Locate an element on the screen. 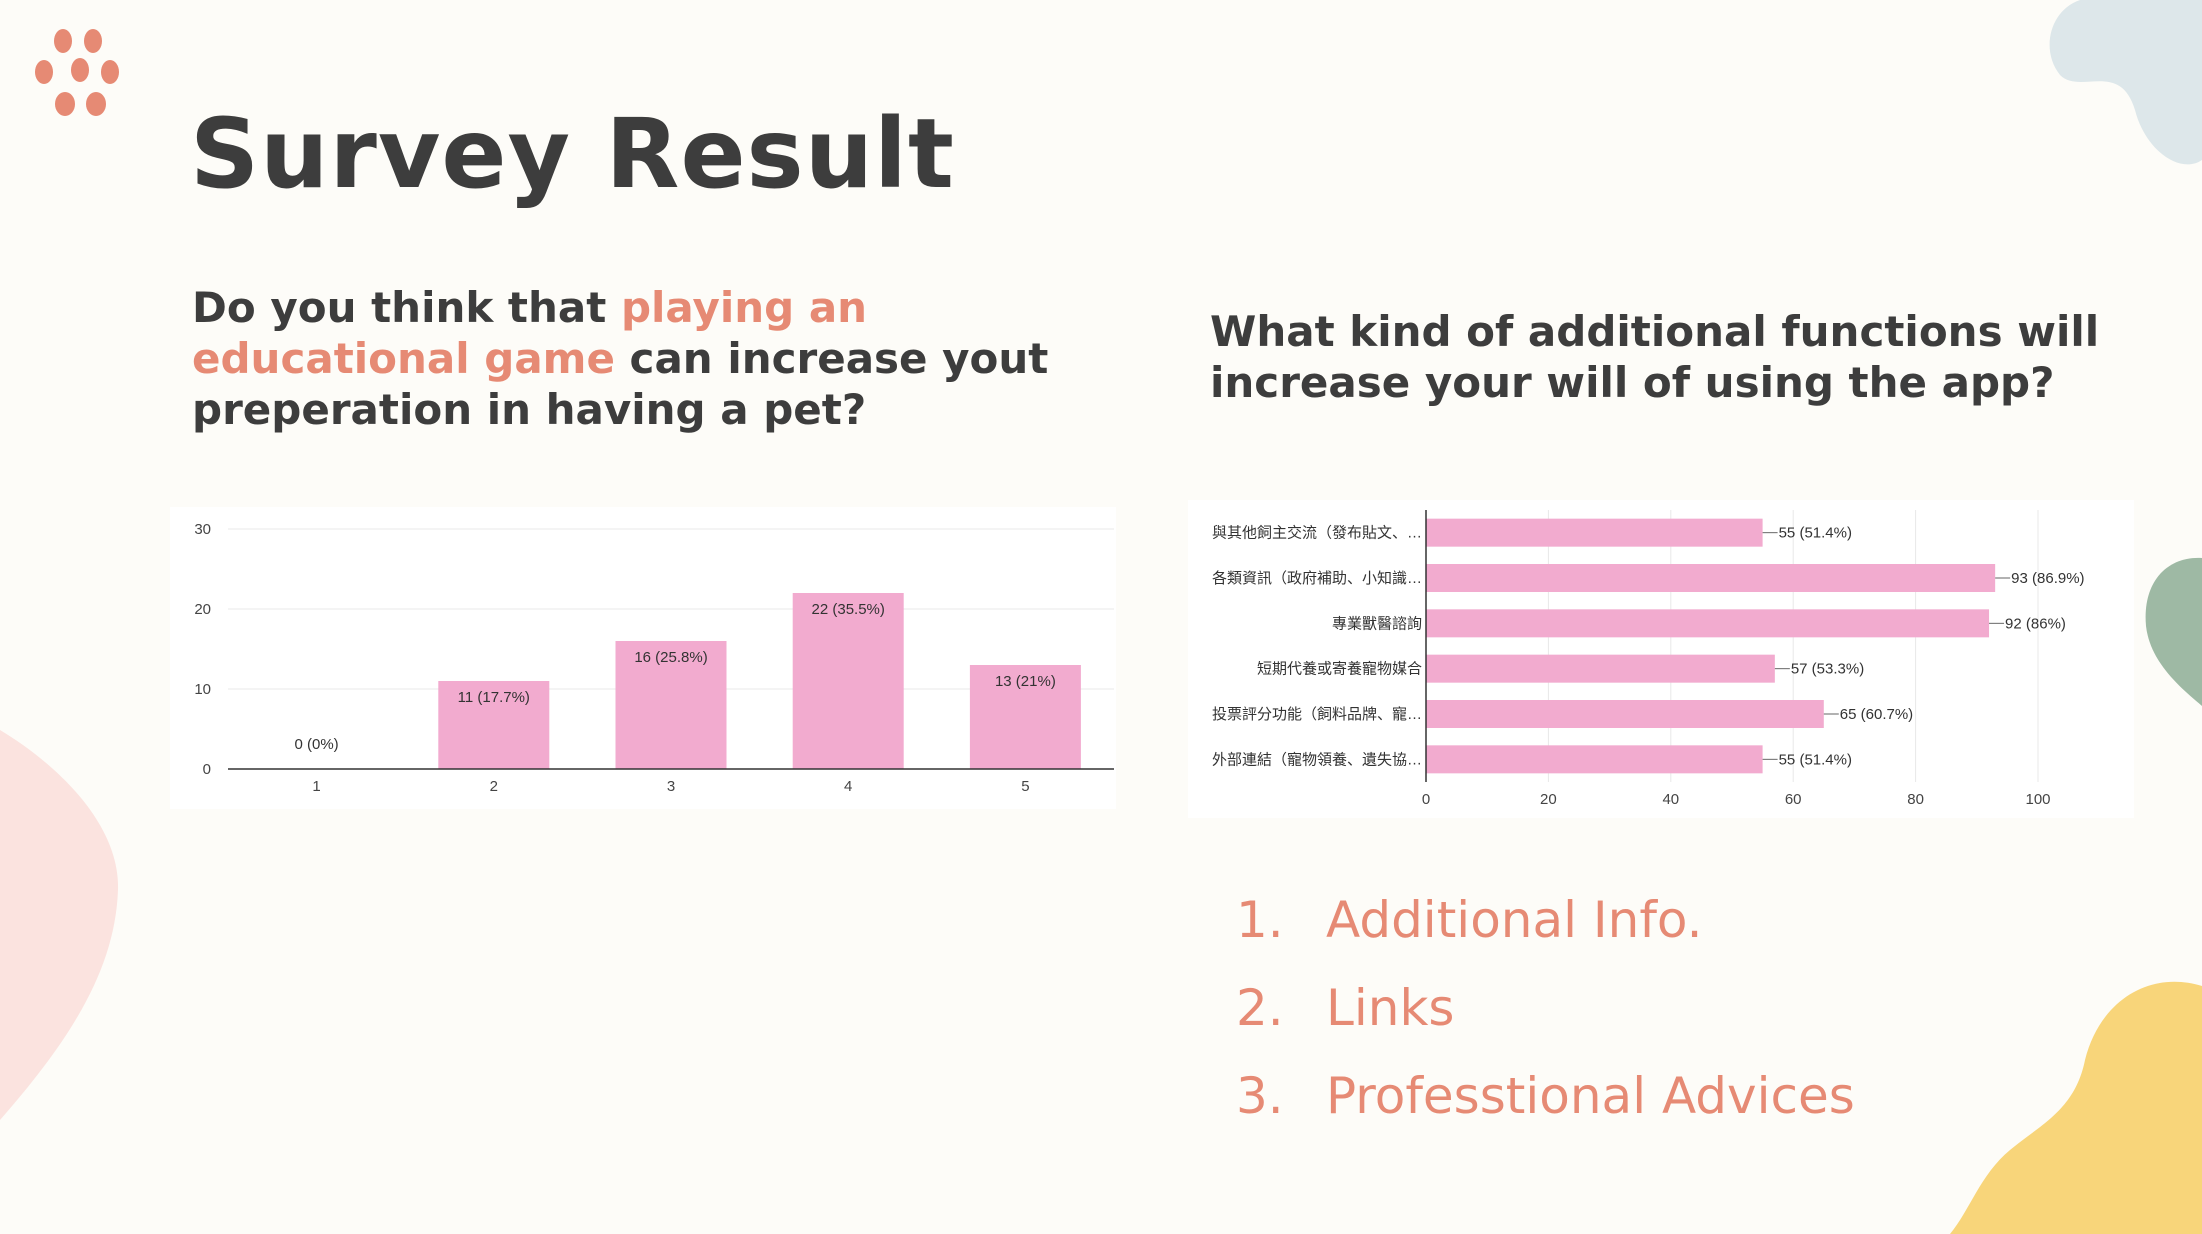 This screenshot has width=2202, height=1234. pink-blob-decoration is located at coordinates (59, 925).